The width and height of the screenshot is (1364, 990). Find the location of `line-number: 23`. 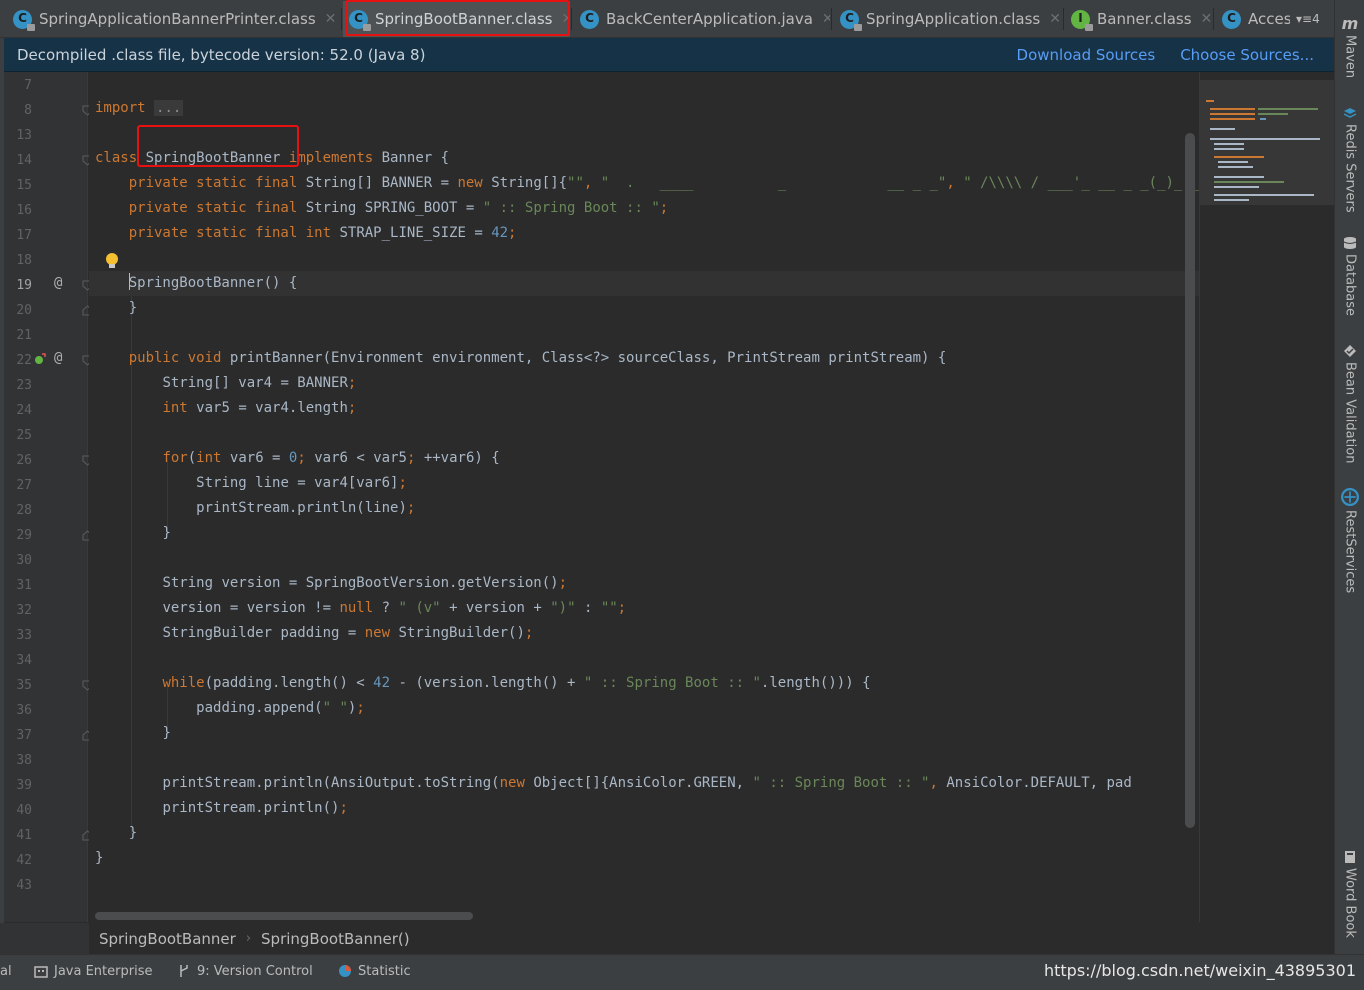

line-number: 23 is located at coordinates (24, 385).